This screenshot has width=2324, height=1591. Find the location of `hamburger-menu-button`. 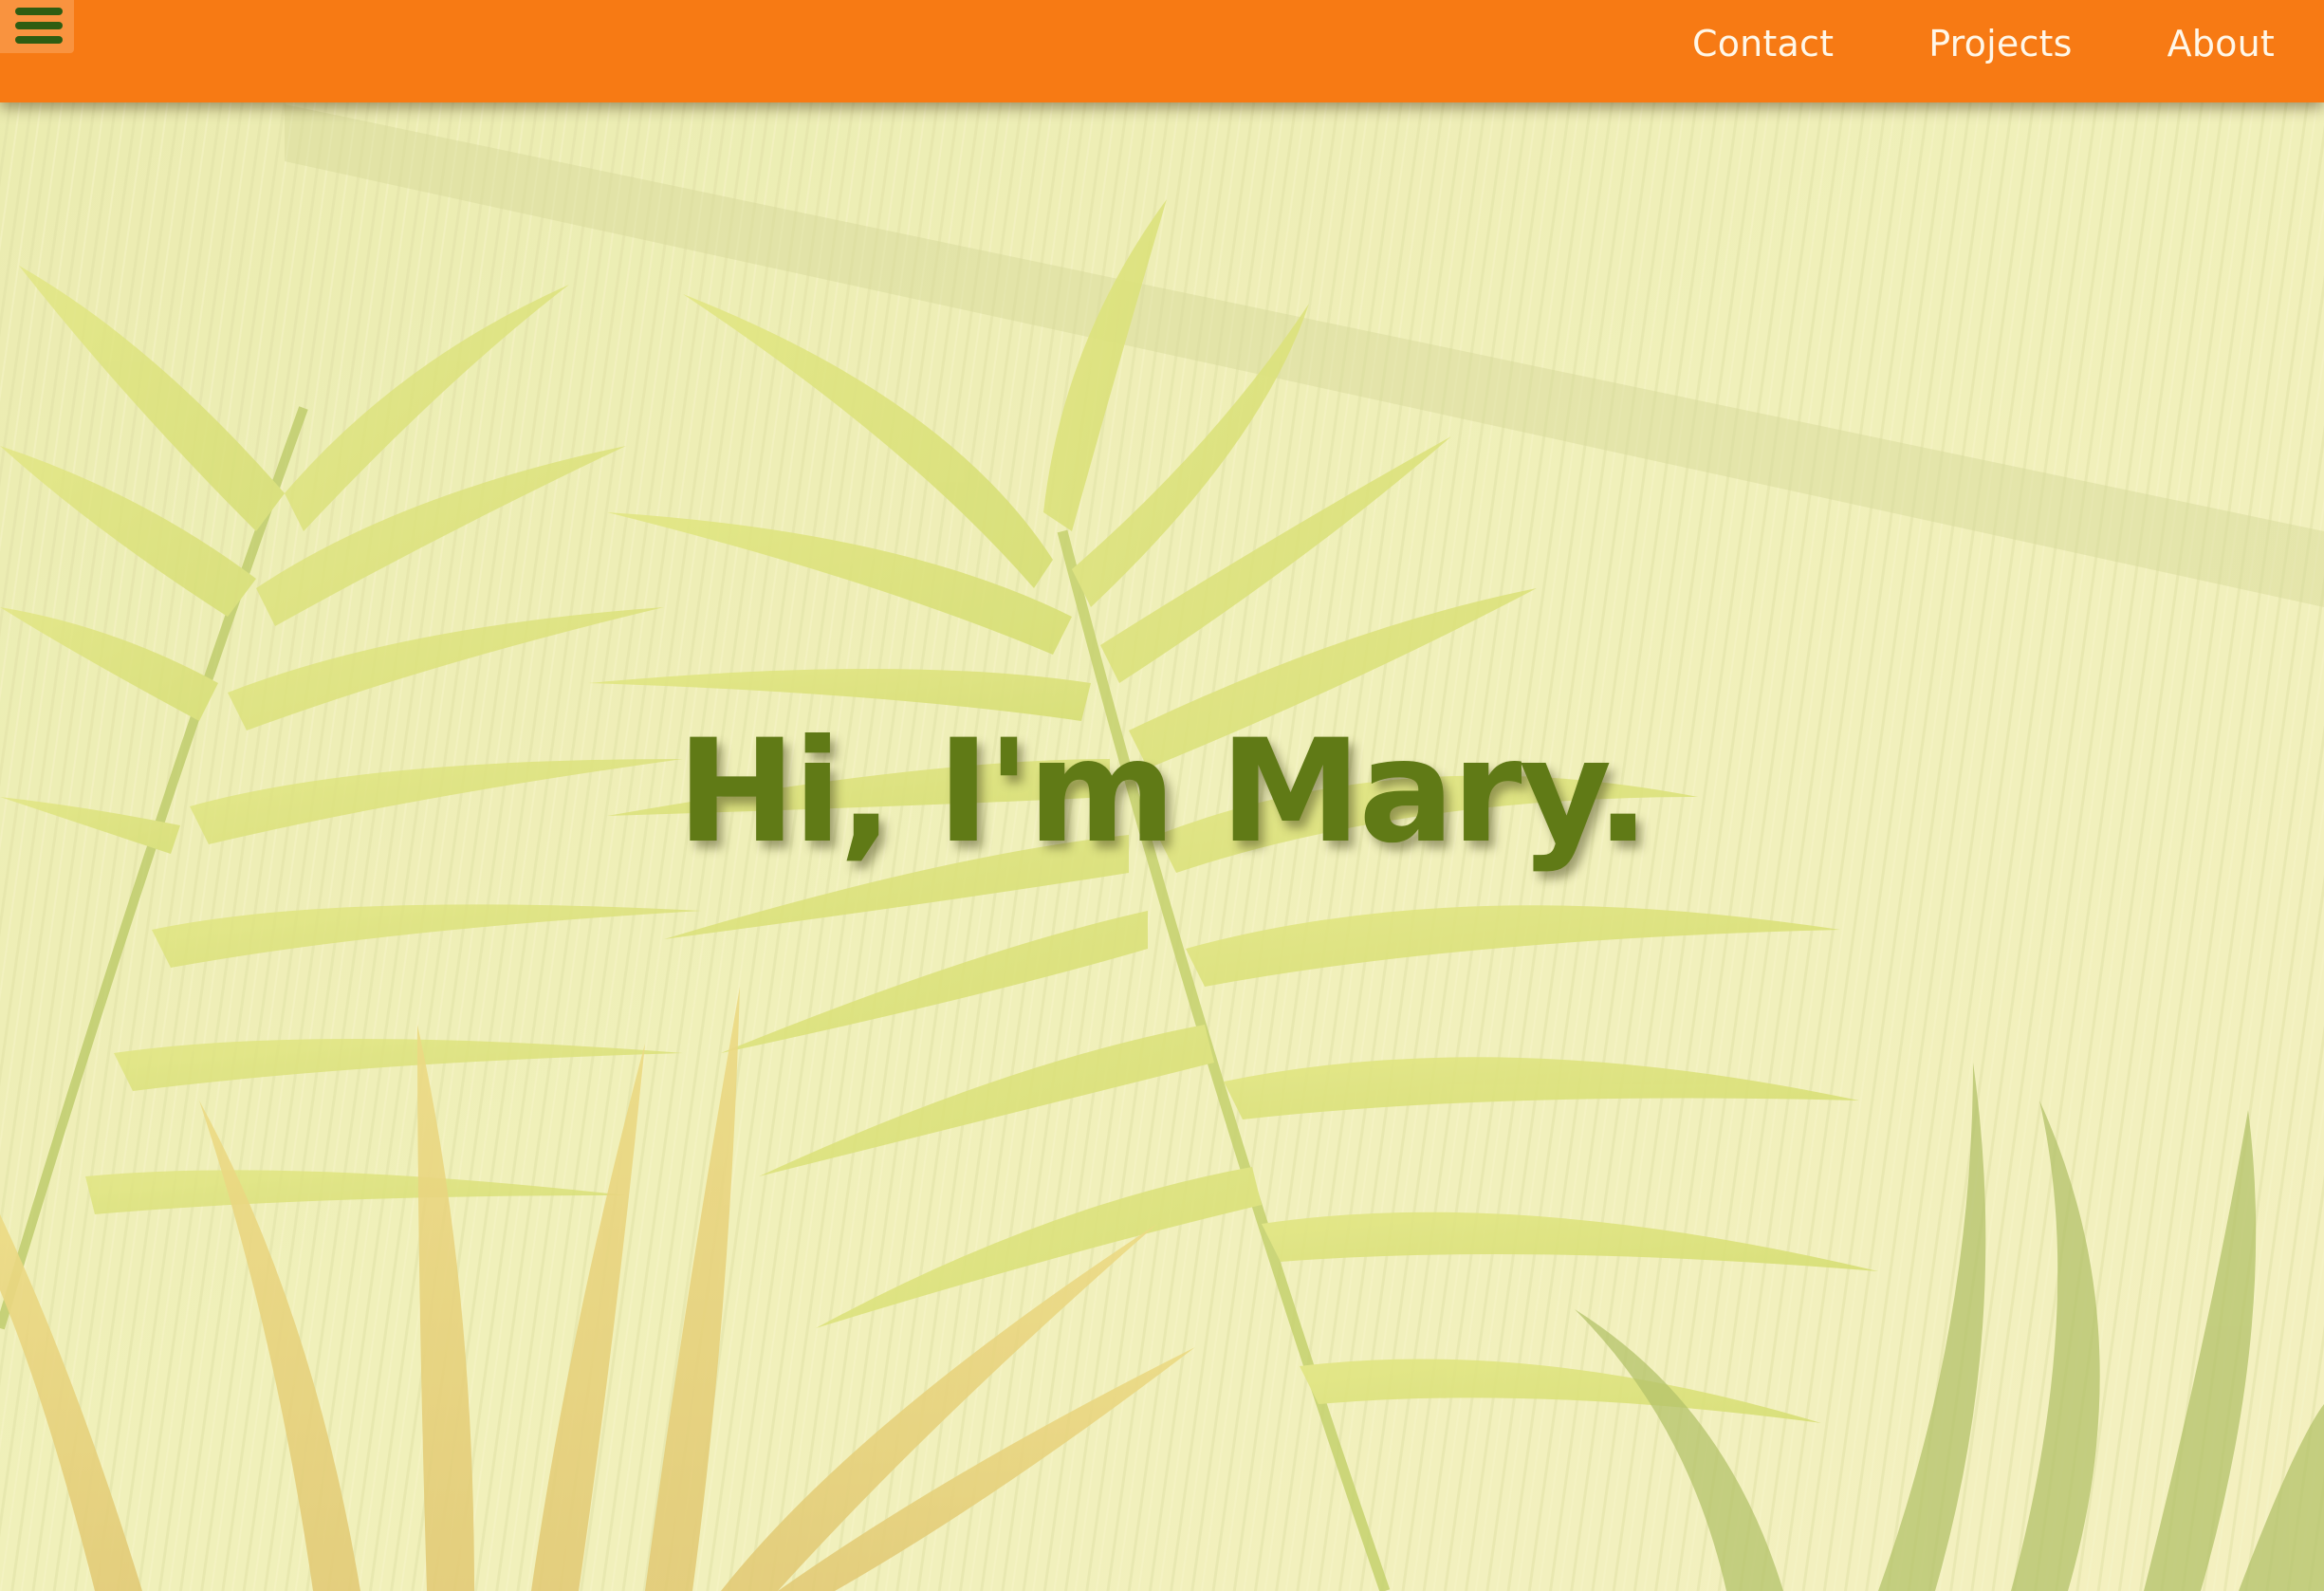

hamburger-menu-button is located at coordinates (37, 26).